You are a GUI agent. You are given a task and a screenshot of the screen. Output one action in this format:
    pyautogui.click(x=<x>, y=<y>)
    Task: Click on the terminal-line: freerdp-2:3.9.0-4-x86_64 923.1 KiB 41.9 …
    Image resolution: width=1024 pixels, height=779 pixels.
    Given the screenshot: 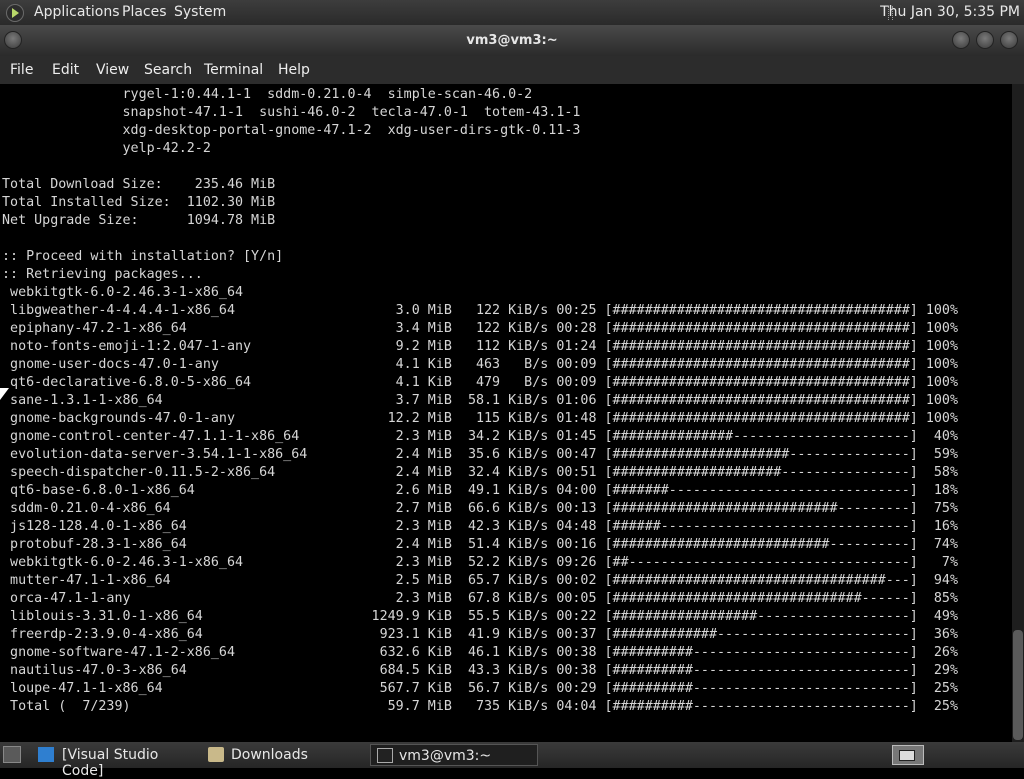 What is the action you would take?
    pyautogui.click(x=480, y=634)
    